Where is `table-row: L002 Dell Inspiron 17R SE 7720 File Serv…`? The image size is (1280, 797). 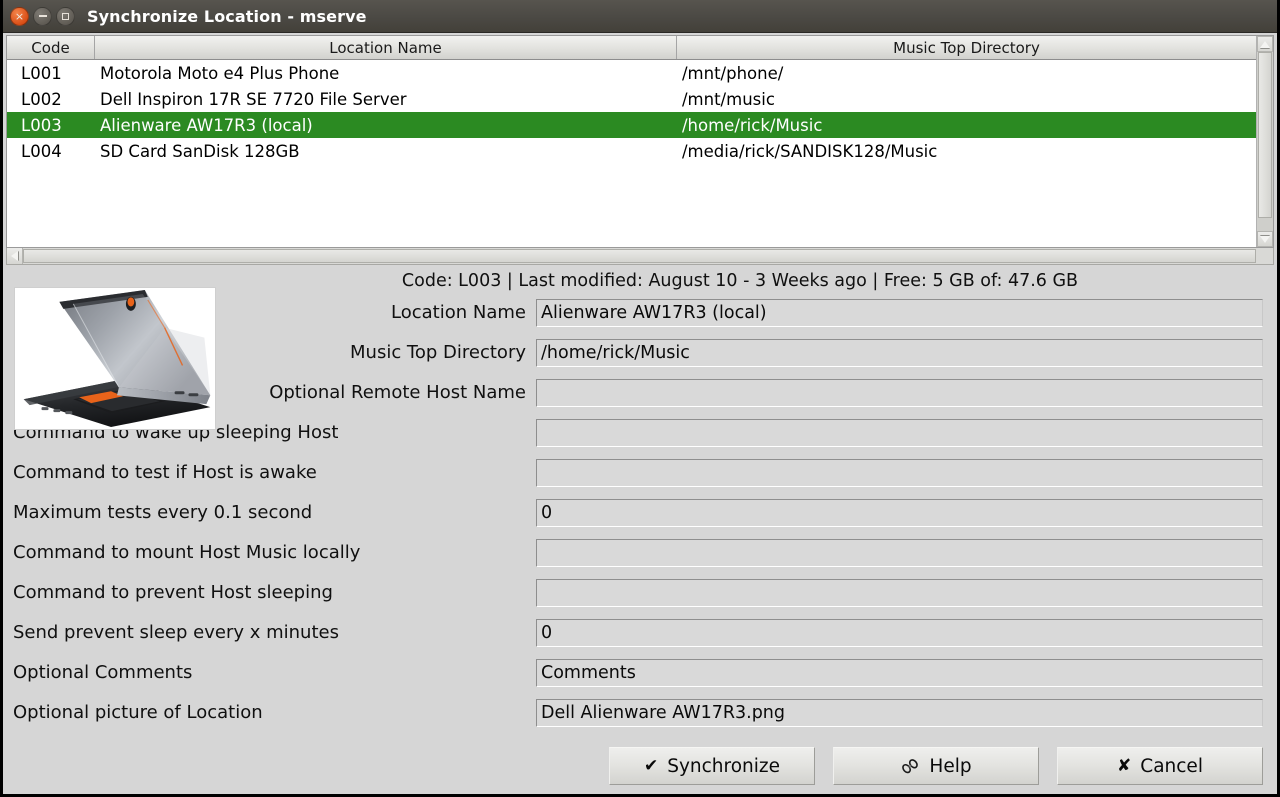
table-row: L002 Dell Inspiron 17R SE 7720 File Serv… is located at coordinates (631, 99).